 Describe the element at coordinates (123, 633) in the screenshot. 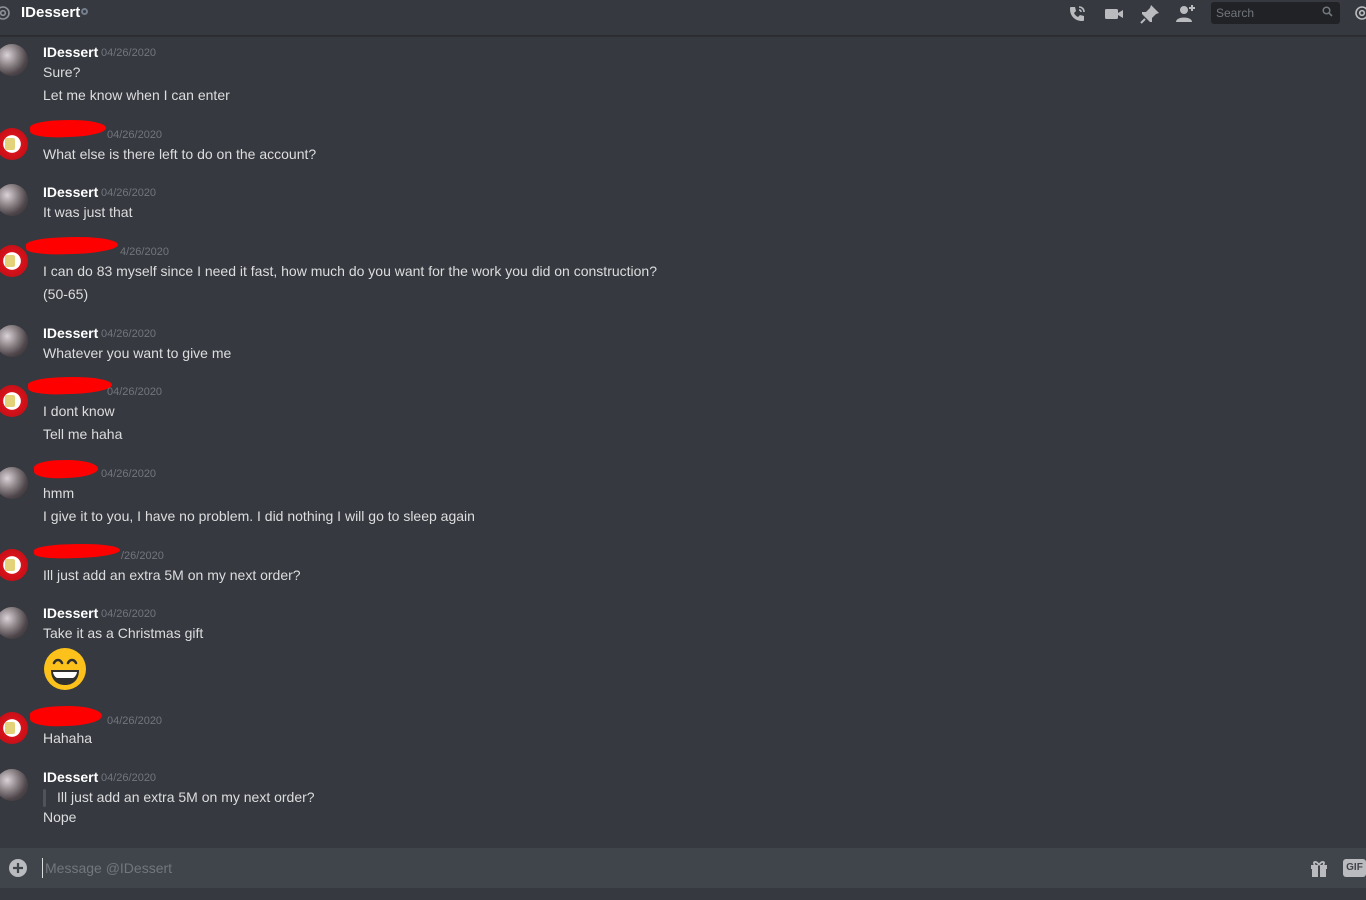

I see `message-text: Take it as a Christmas gift` at that location.